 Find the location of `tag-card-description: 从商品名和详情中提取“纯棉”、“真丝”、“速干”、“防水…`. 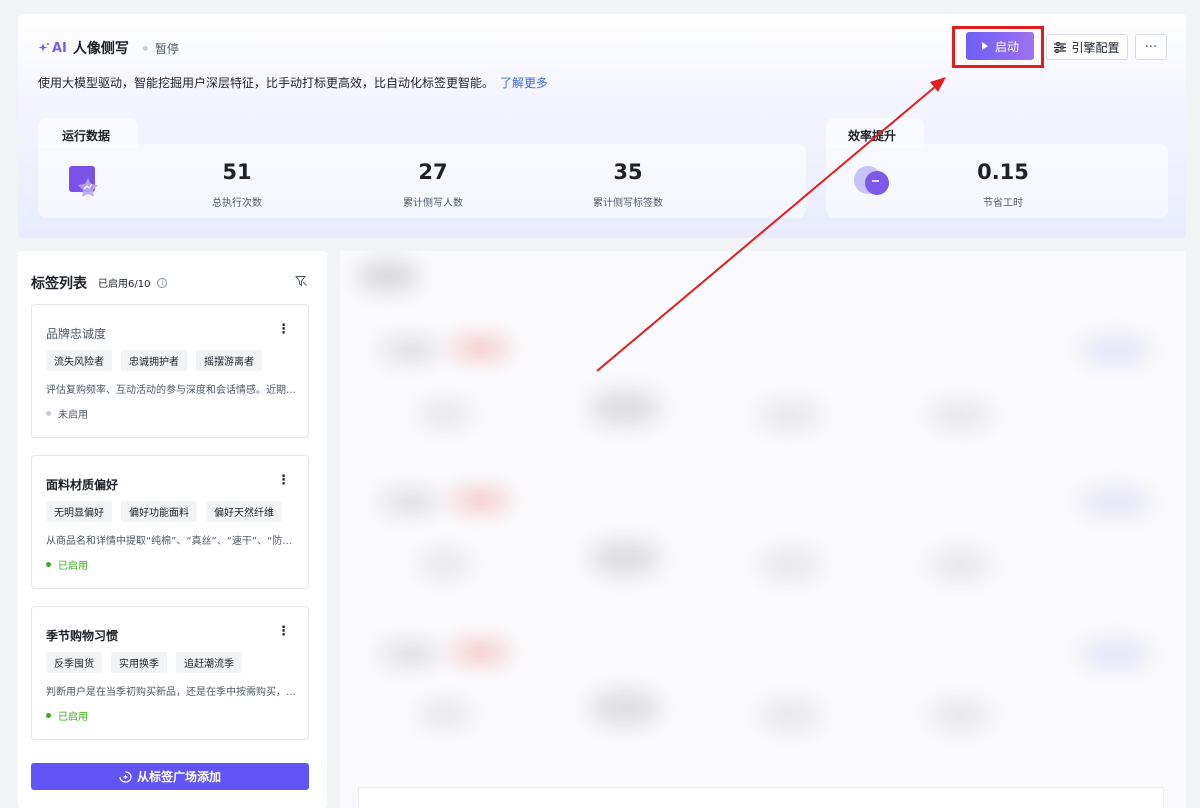

tag-card-description: 从商品名和详情中提取“纯棉”、“真丝”、“速干”、“防水… is located at coordinates (172, 541).